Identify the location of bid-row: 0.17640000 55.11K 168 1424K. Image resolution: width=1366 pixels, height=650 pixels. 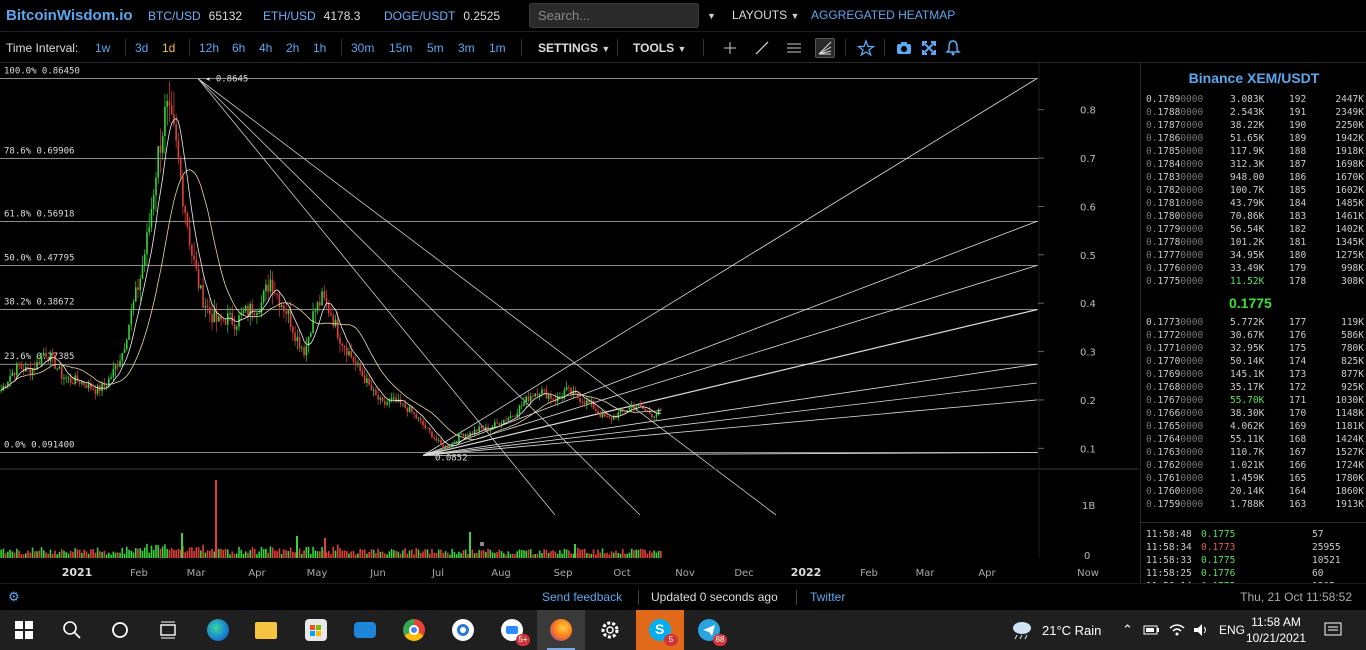
(1255, 439).